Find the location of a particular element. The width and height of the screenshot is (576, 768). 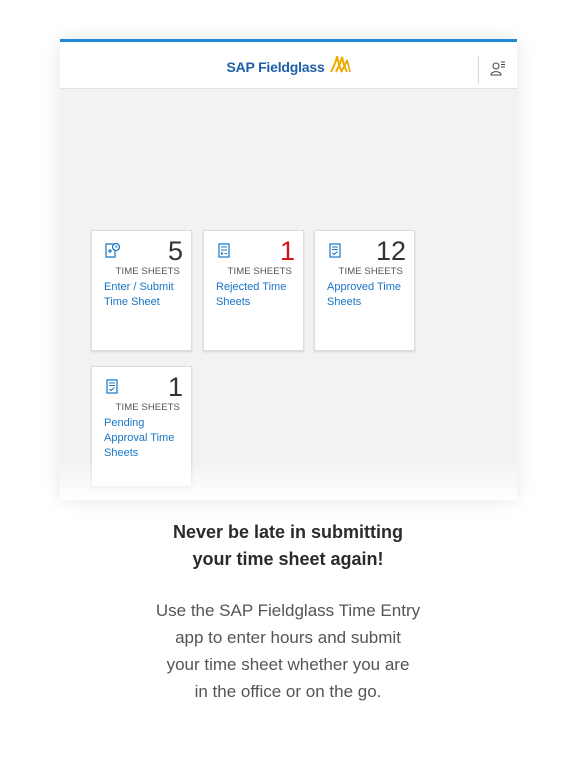

user-menu-icon is located at coordinates (498, 70).